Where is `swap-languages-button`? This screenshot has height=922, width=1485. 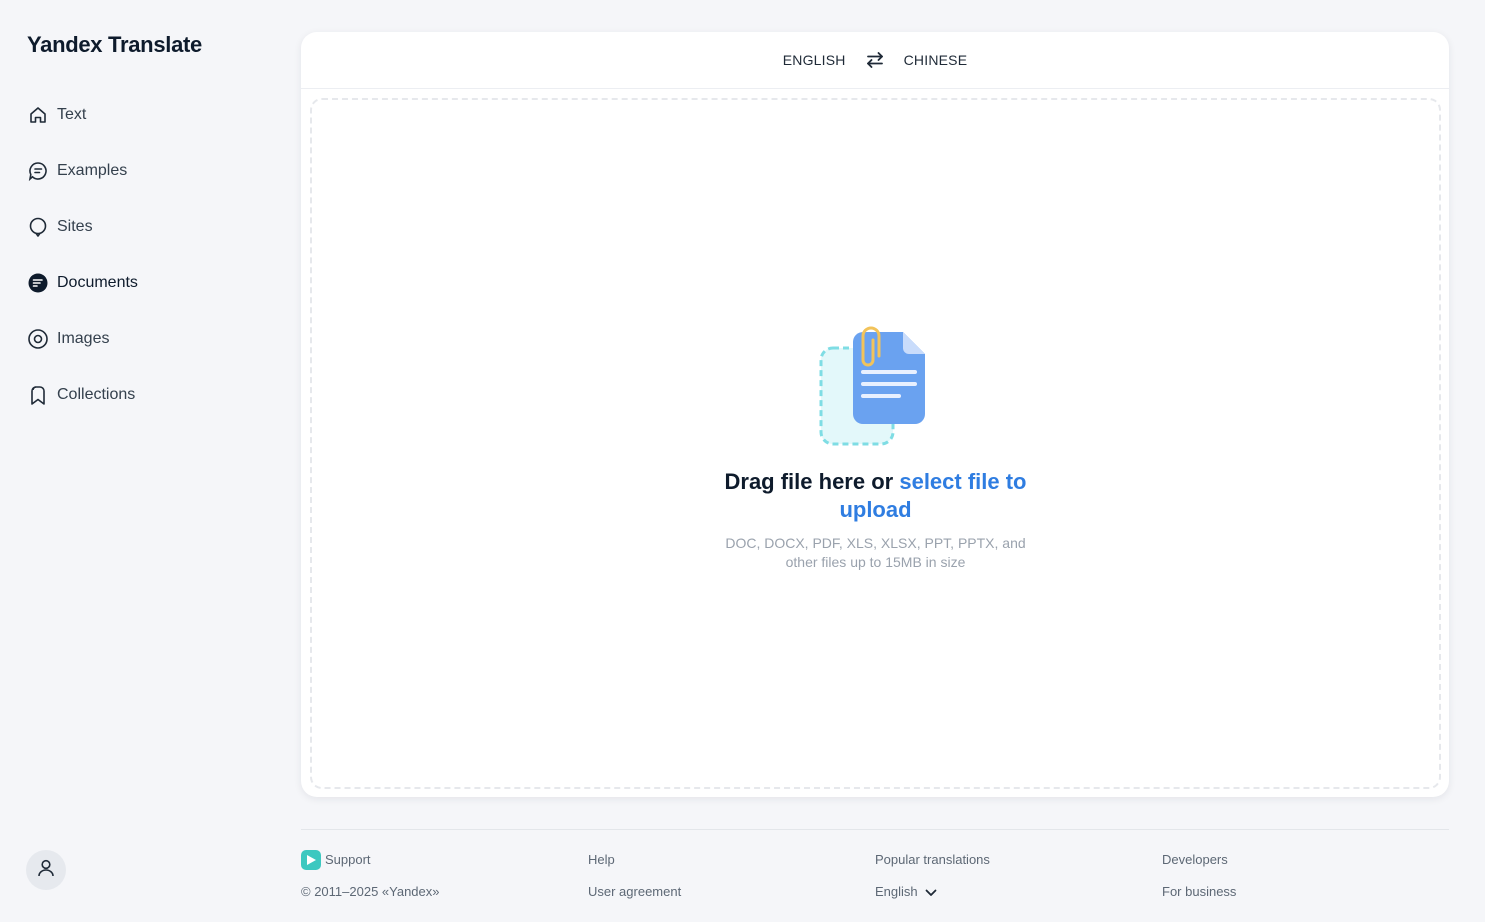
swap-languages-button is located at coordinates (875, 60).